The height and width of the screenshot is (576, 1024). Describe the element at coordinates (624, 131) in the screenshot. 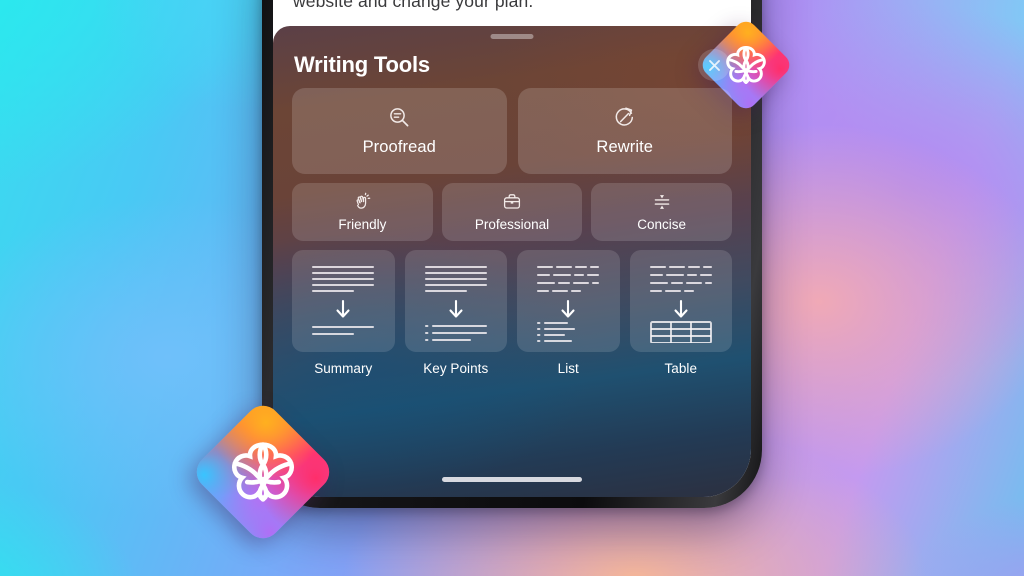

I see `rewrite-button: Rewrite` at that location.